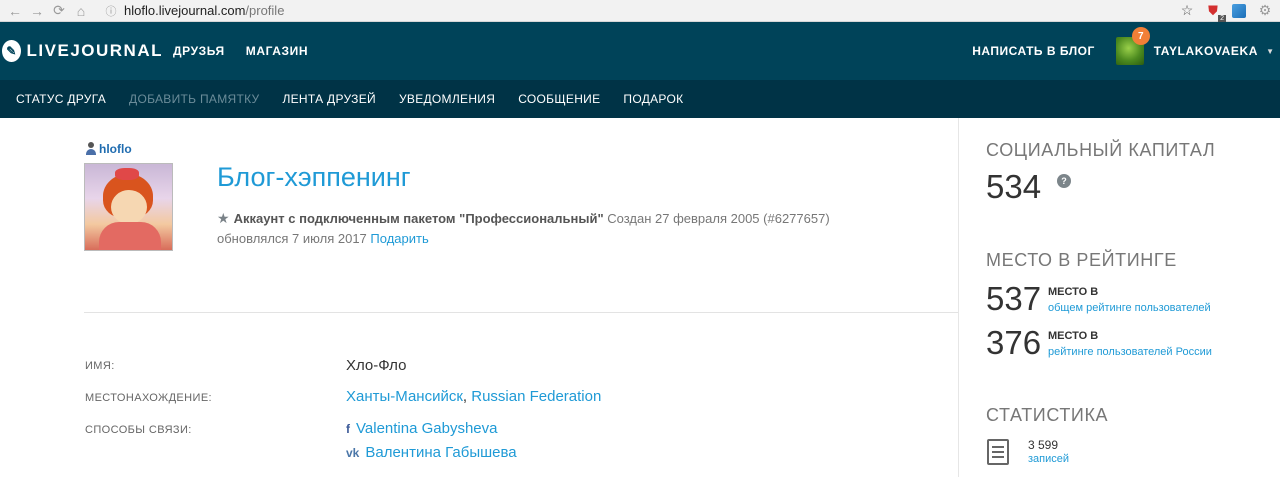 The width and height of the screenshot is (1280, 477). What do you see at coordinates (115, 149) in the screenshot?
I see `profile-username: hloflo` at bounding box center [115, 149].